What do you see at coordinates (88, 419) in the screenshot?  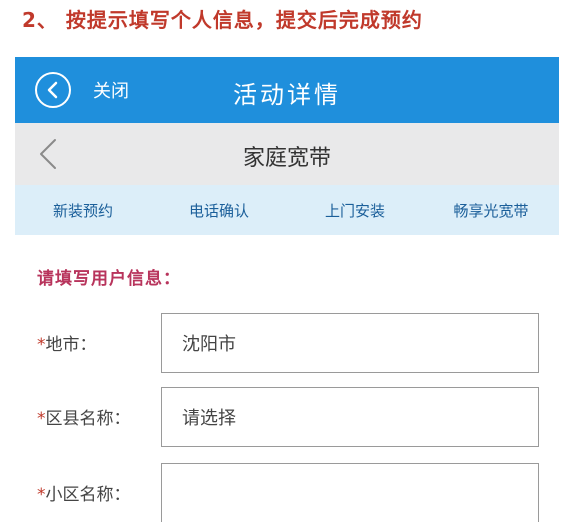 I see `district-label-text: 区县名称：` at bounding box center [88, 419].